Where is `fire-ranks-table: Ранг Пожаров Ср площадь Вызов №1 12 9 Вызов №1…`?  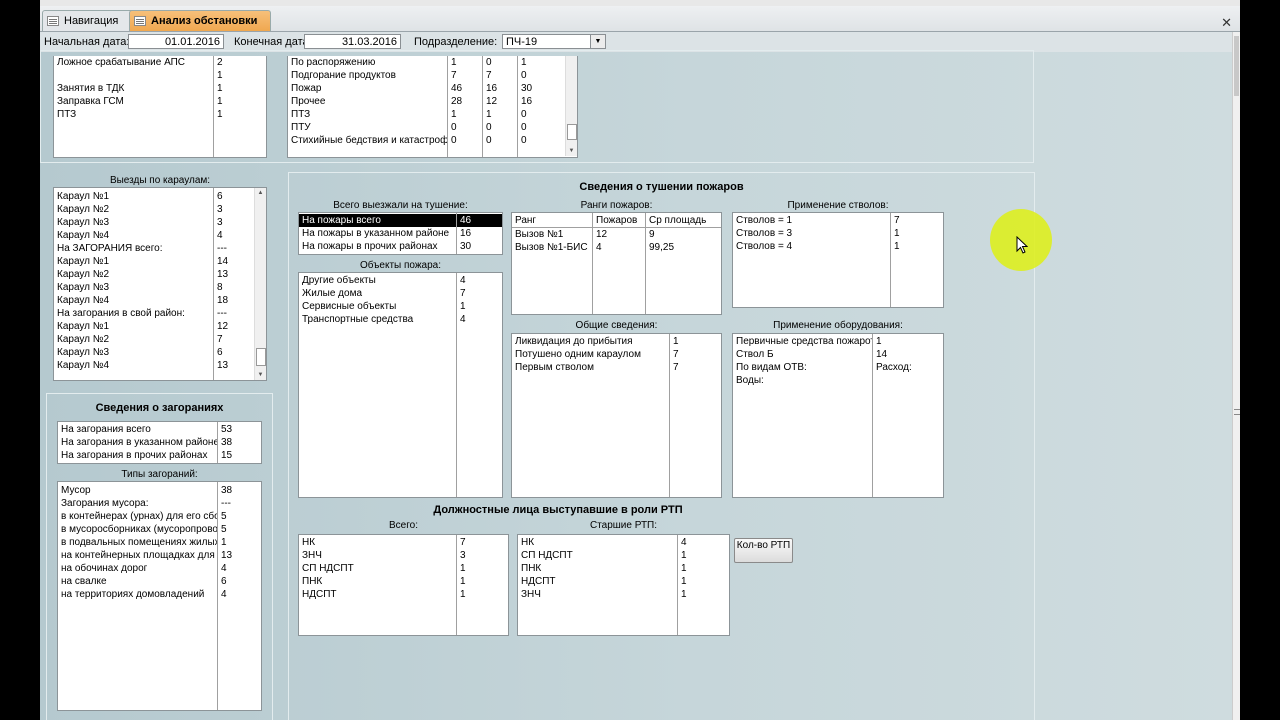 fire-ranks-table: Ранг Пожаров Ср площадь Вызов №1 12 9 Вызов №1… is located at coordinates (616, 263).